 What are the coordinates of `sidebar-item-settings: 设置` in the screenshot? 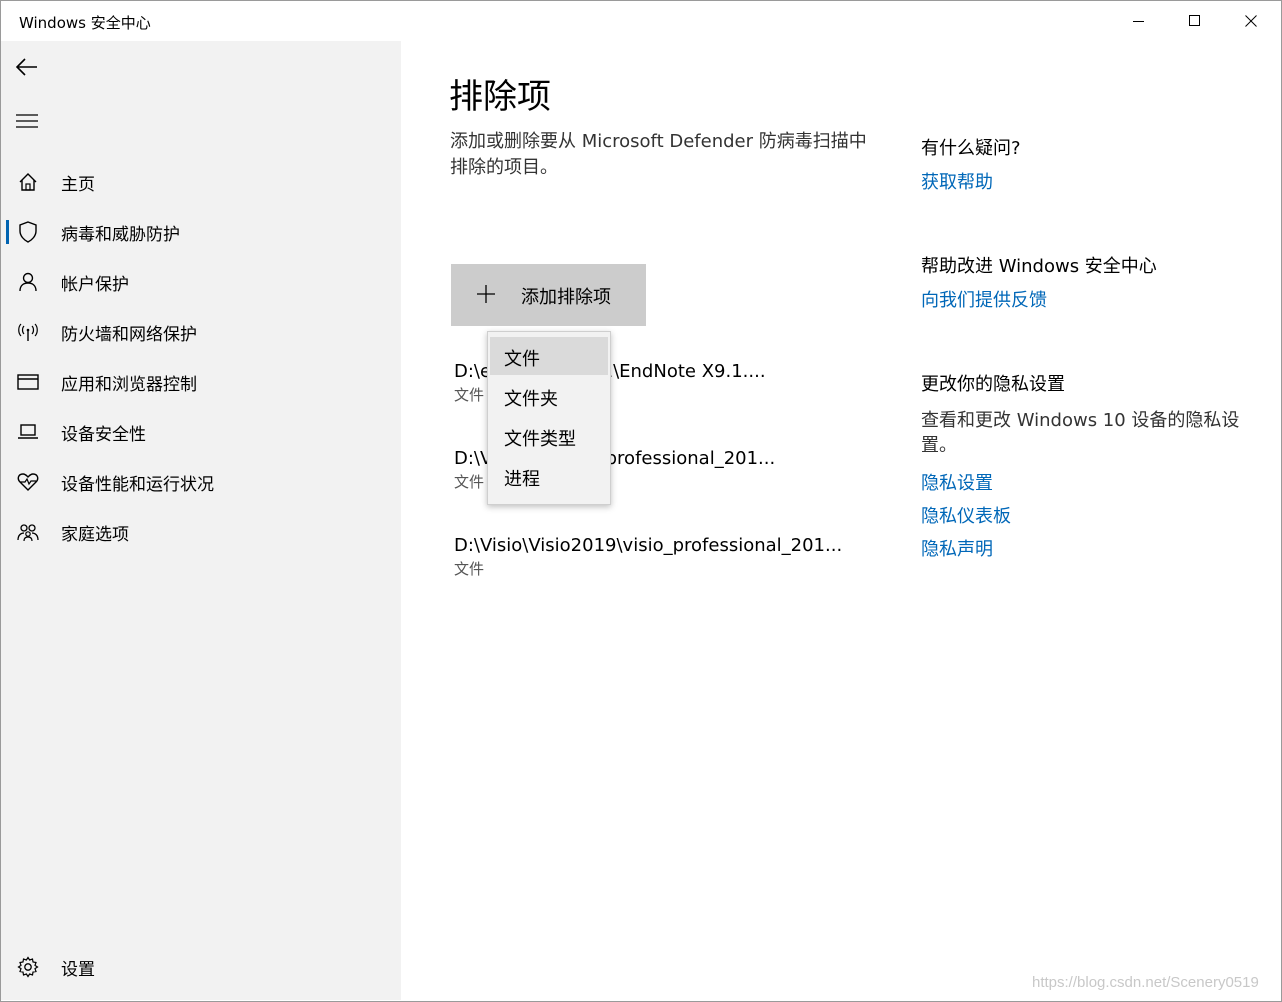 It's located at (201, 967).